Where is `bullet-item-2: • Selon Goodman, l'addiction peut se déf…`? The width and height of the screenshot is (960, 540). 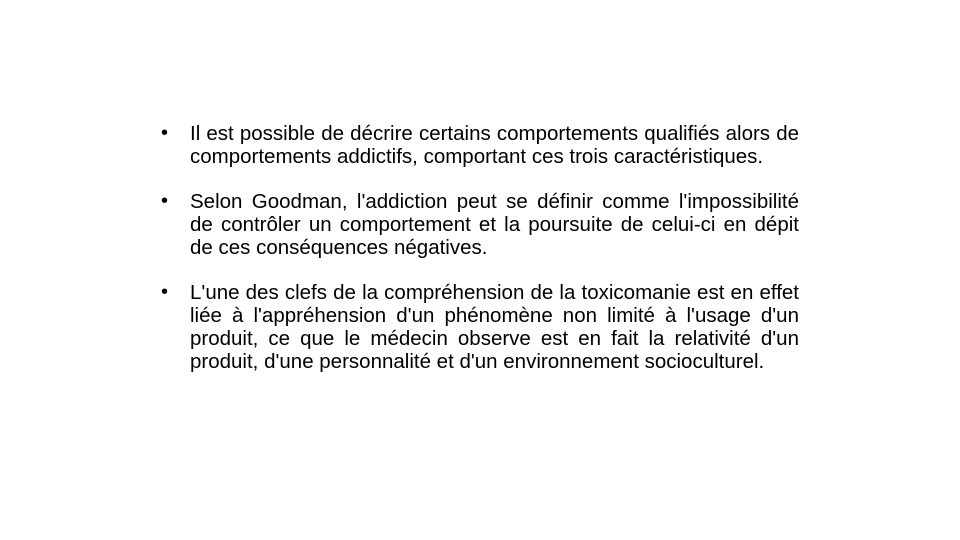
bullet-item-2: • Selon Goodman, l'addiction peut se déf… is located at coordinates (480, 224).